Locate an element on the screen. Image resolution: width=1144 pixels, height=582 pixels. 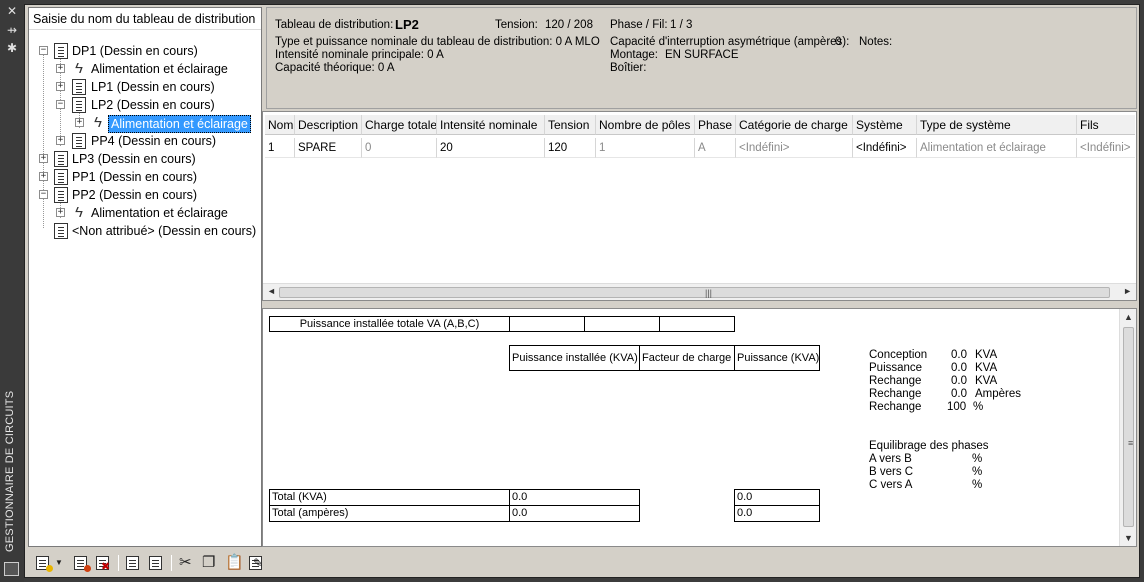
scroll-down-icon: ▼ is located at coordinates (1128, 538).